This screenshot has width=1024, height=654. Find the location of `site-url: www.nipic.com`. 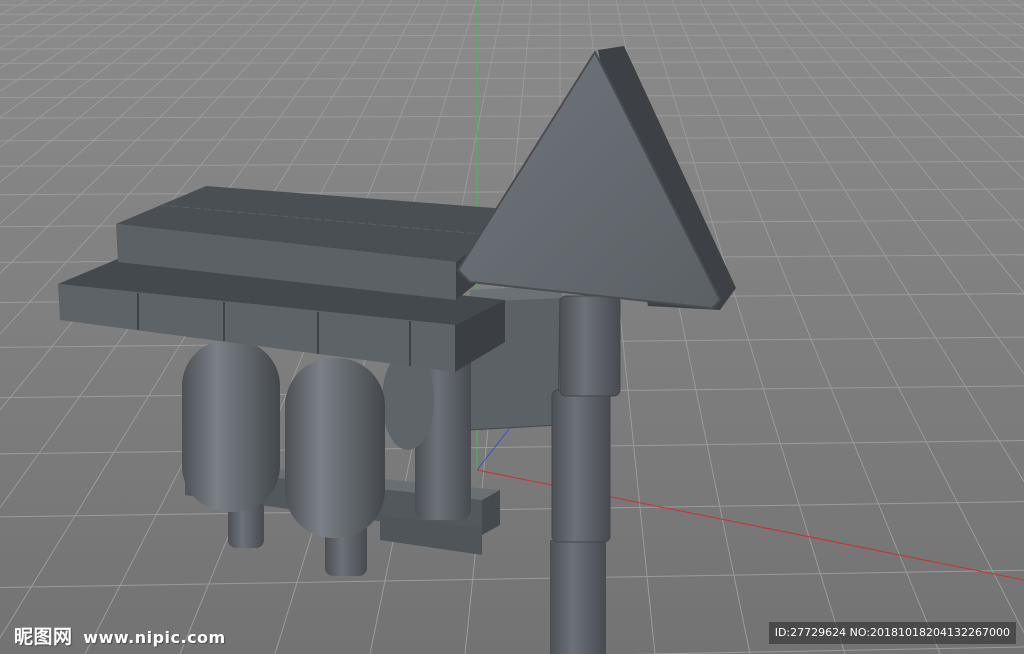

site-url: www.nipic.com is located at coordinates (154, 637).